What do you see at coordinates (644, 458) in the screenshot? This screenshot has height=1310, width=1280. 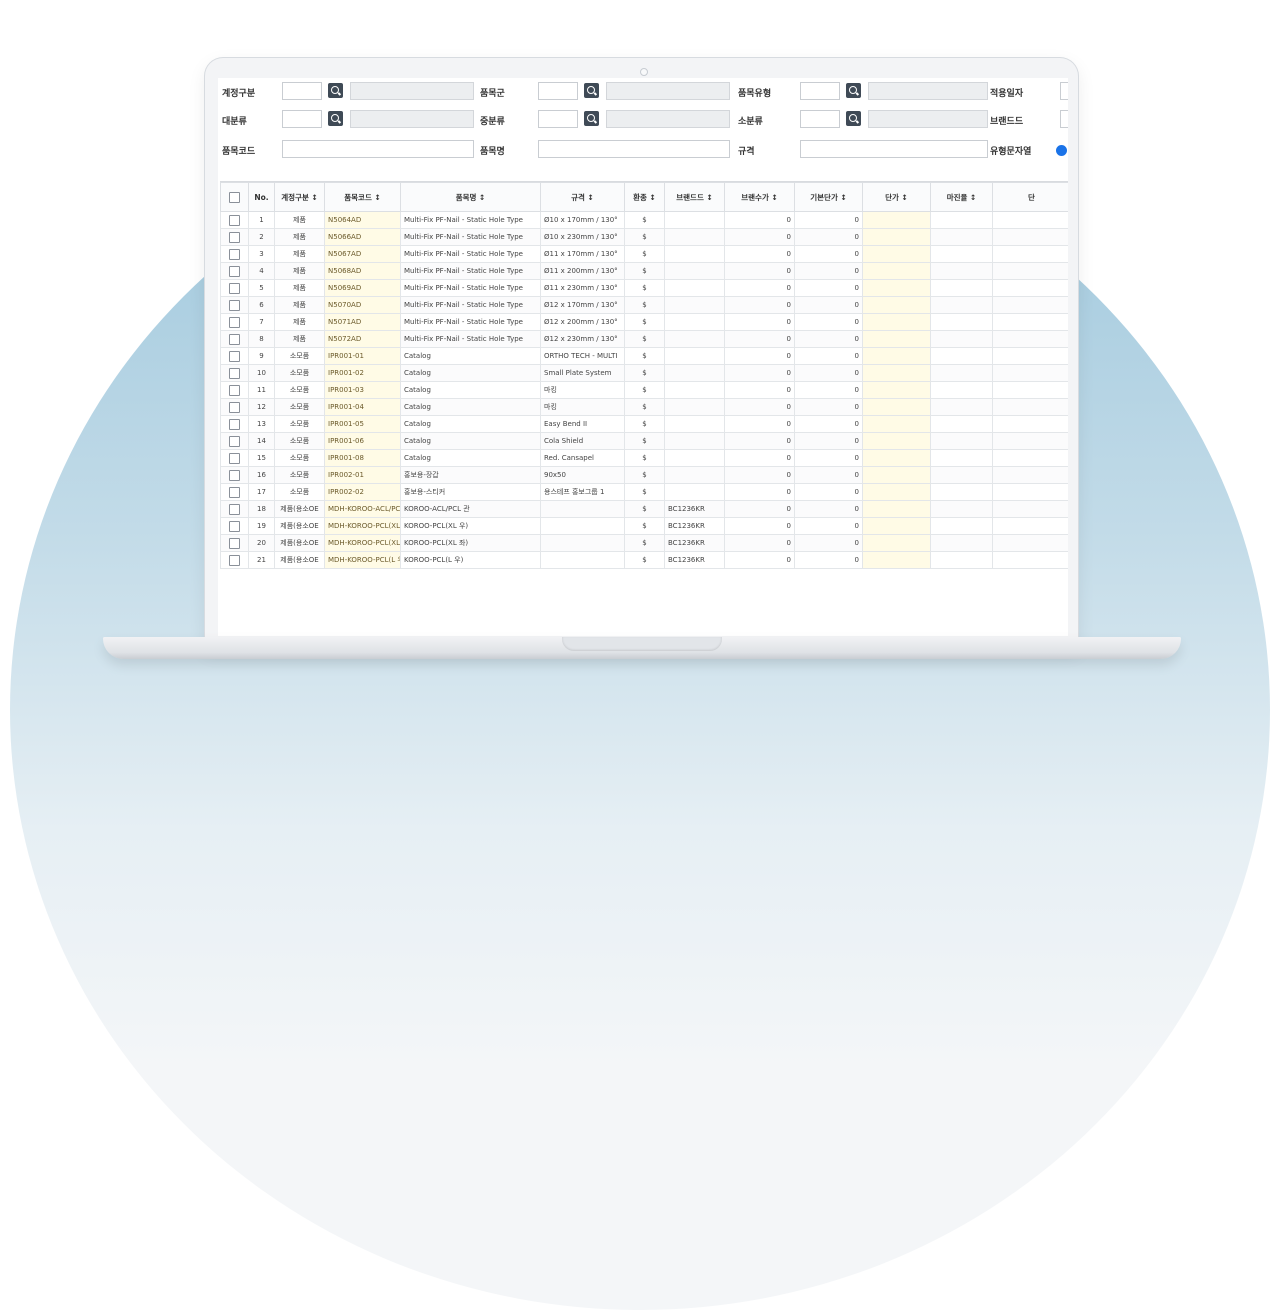 I see `table-row: 15 소모품 IPR001-08 Catalog Red. Cansapel $0 0` at bounding box center [644, 458].